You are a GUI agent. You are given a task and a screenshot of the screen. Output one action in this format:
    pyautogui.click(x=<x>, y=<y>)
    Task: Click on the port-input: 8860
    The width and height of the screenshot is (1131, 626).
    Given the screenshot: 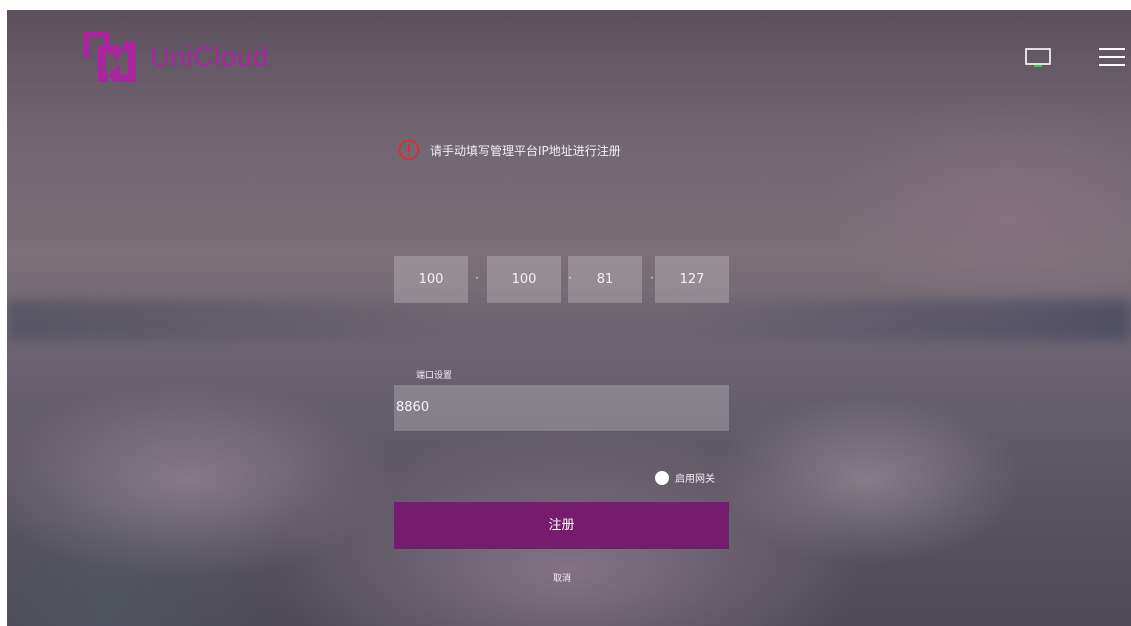 What is the action you would take?
    pyautogui.click(x=561, y=408)
    